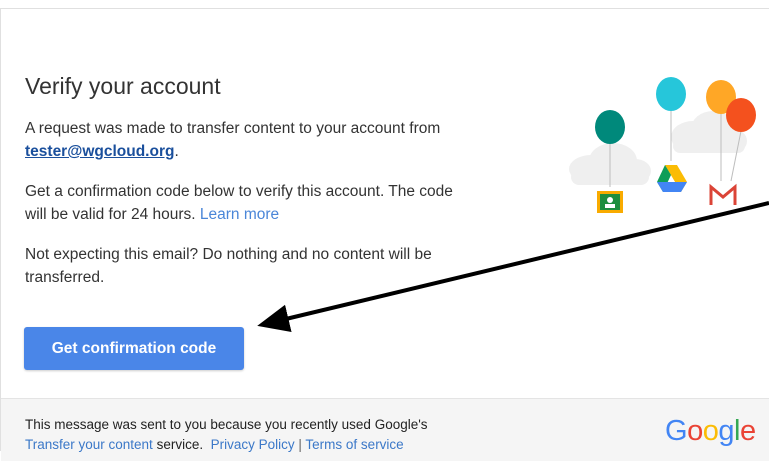 This screenshot has height=461, width=769. What do you see at coordinates (662, 145) in the screenshot?
I see `illustration` at bounding box center [662, 145].